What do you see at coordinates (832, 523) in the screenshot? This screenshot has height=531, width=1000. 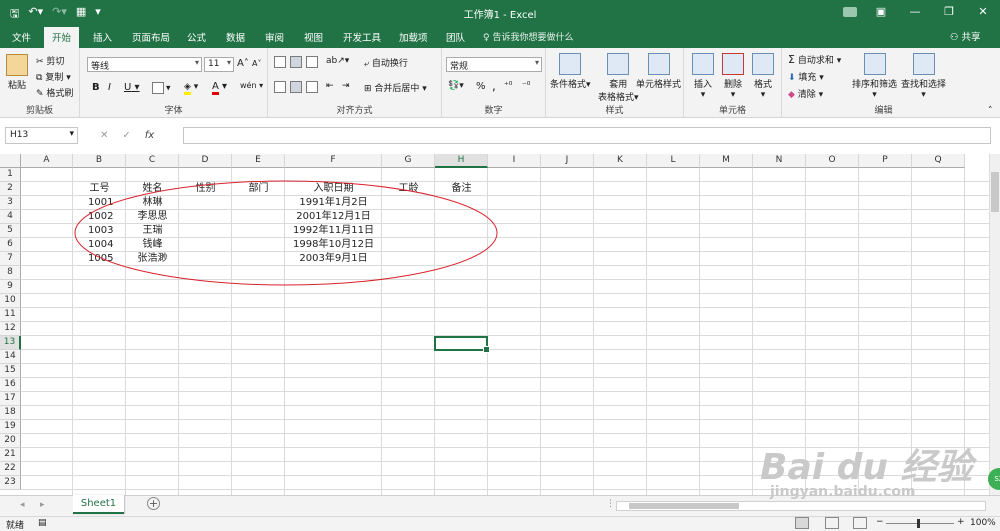 I see `page-layout-view-icon` at bounding box center [832, 523].